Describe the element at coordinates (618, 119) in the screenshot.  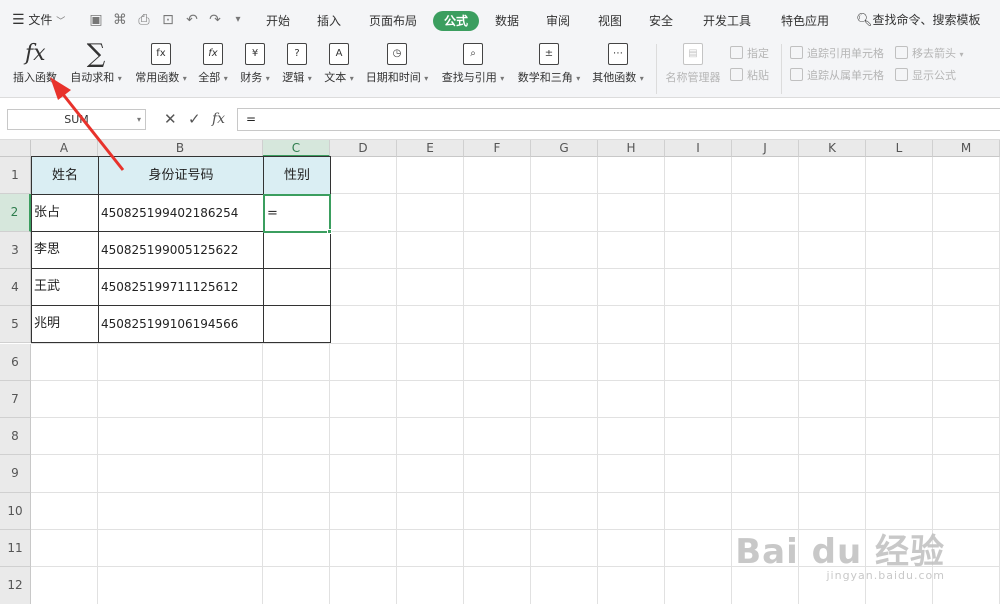
I see `formula-input: =` at that location.